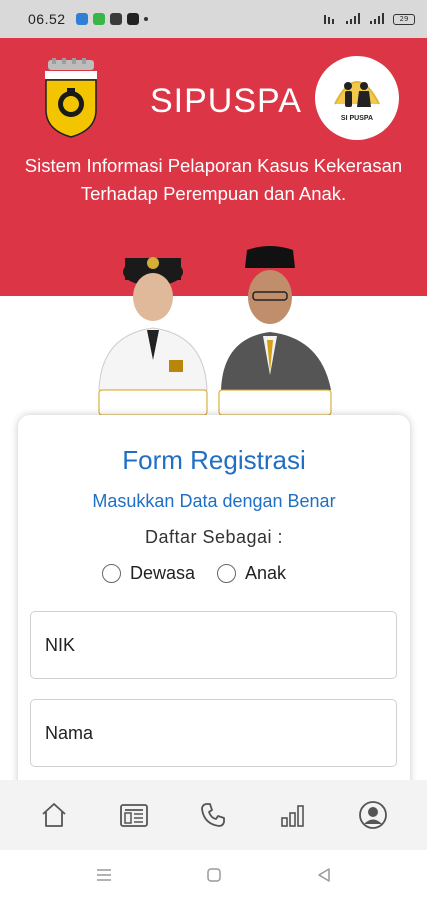  I want to click on form-subtitle: Masukkan Data dengan Benar, so click(214, 501).